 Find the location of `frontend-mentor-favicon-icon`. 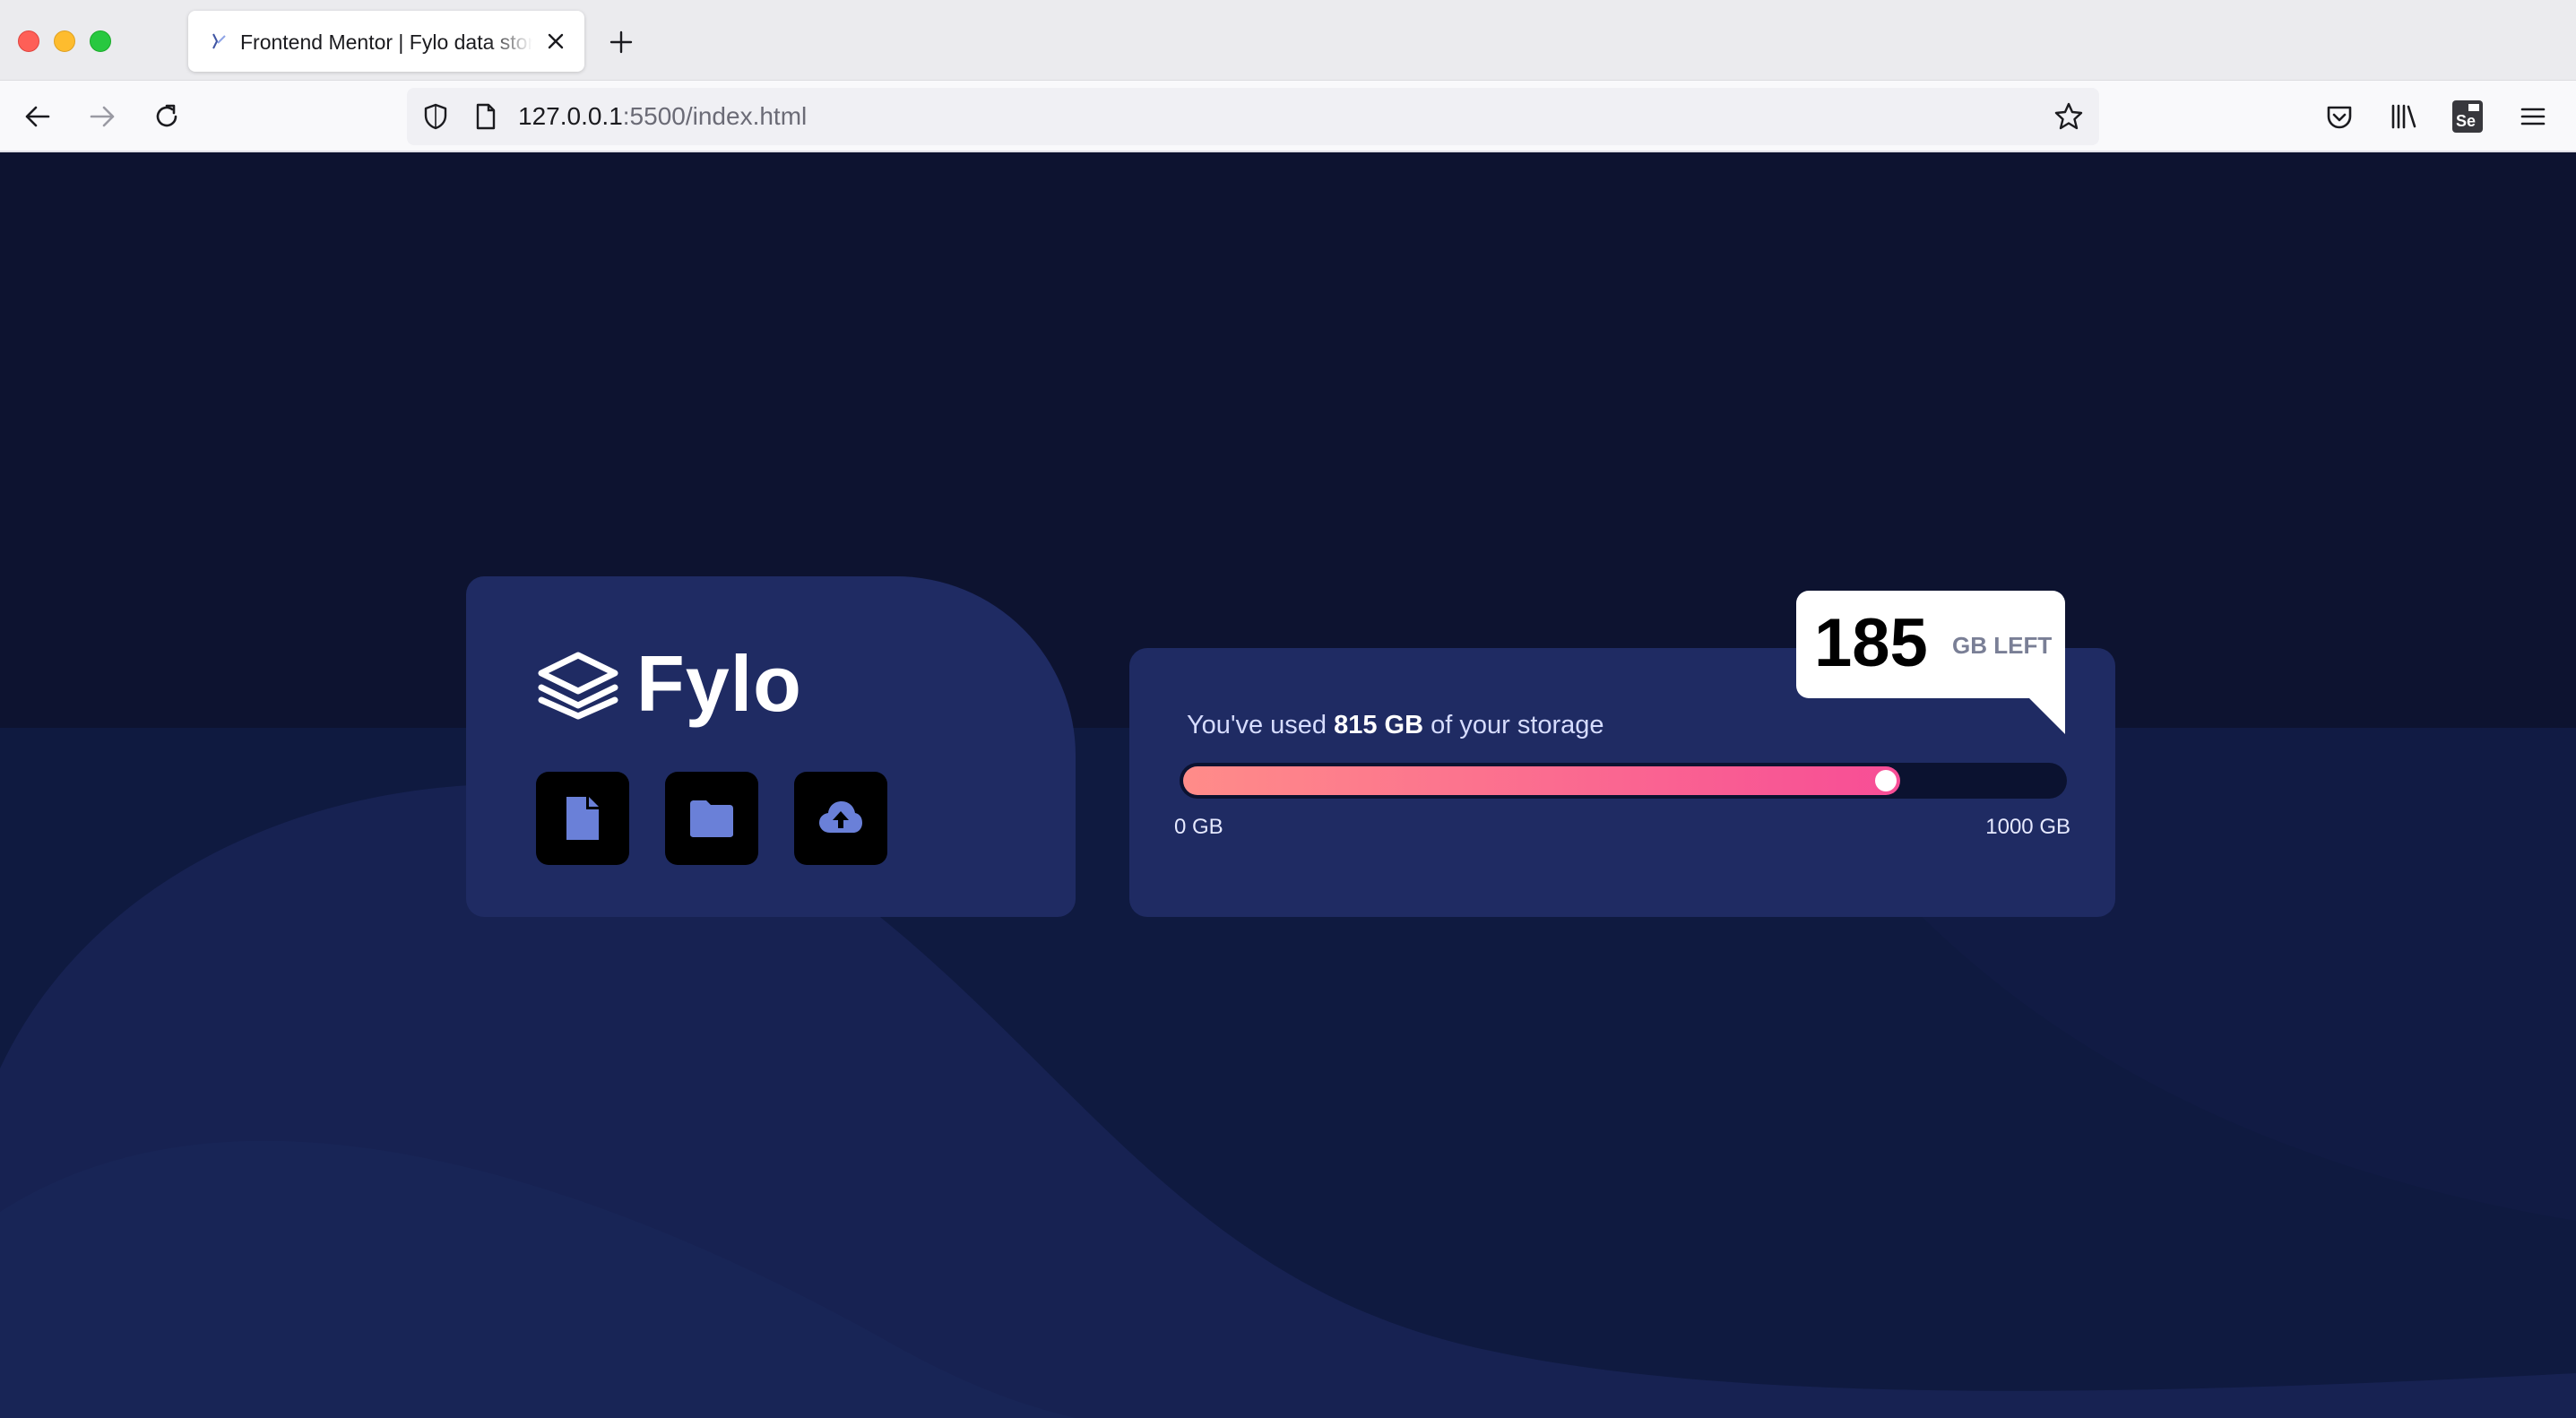

frontend-mentor-favicon-icon is located at coordinates (219, 41).